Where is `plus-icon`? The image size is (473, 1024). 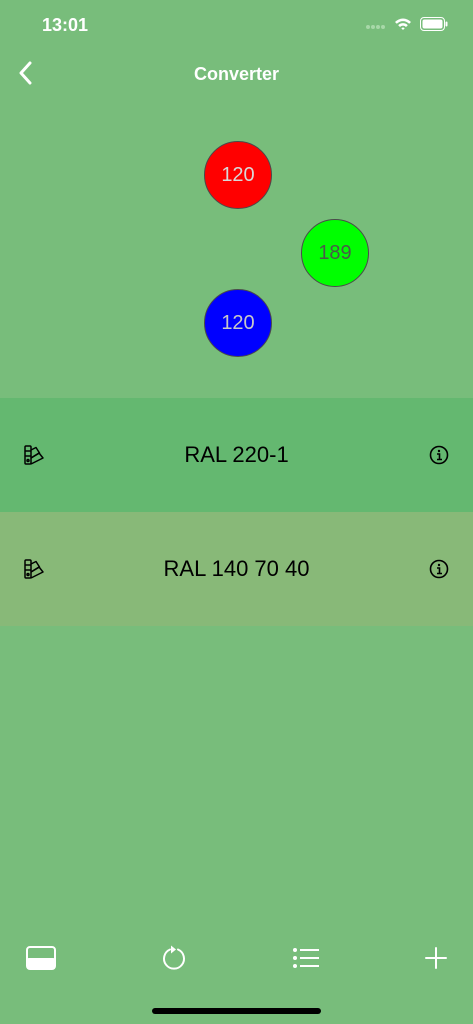
plus-icon is located at coordinates (436, 960).